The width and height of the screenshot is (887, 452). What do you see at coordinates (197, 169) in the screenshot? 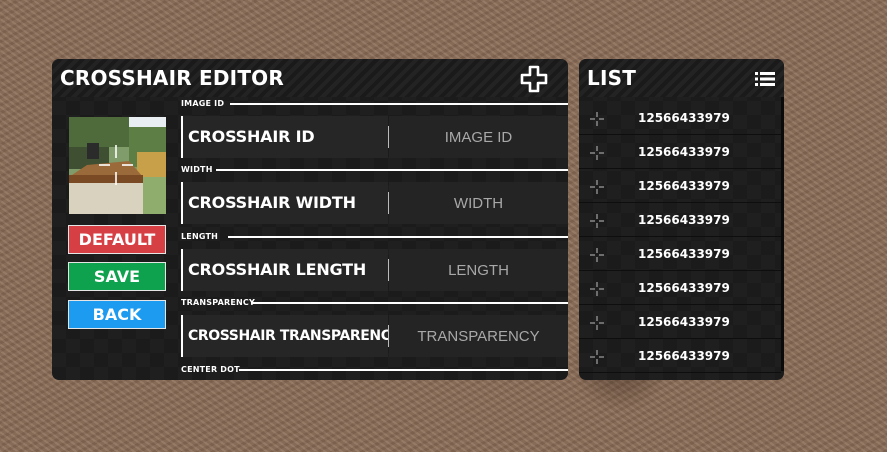
I see `section-label-width: WIDTH` at bounding box center [197, 169].